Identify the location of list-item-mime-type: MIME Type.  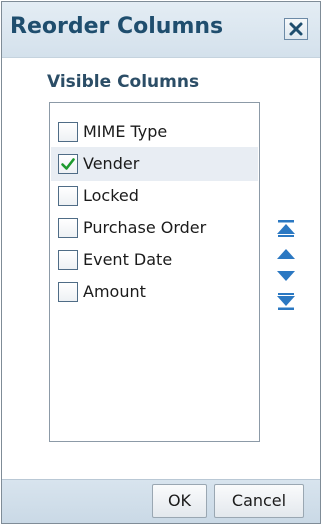
(154, 132).